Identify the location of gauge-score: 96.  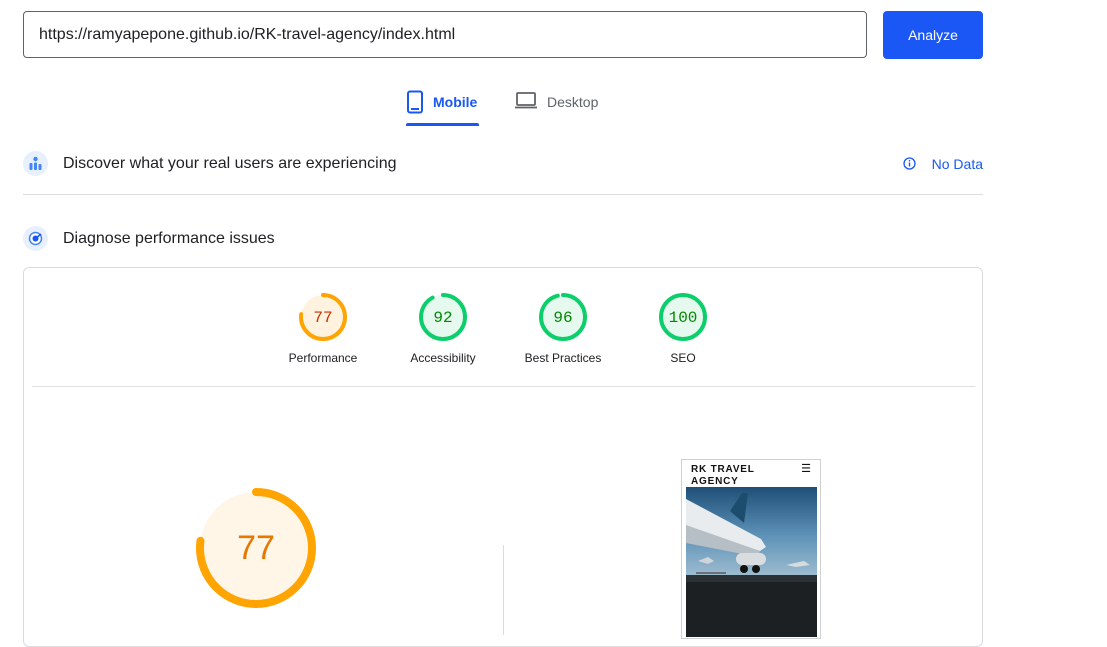
(562, 318).